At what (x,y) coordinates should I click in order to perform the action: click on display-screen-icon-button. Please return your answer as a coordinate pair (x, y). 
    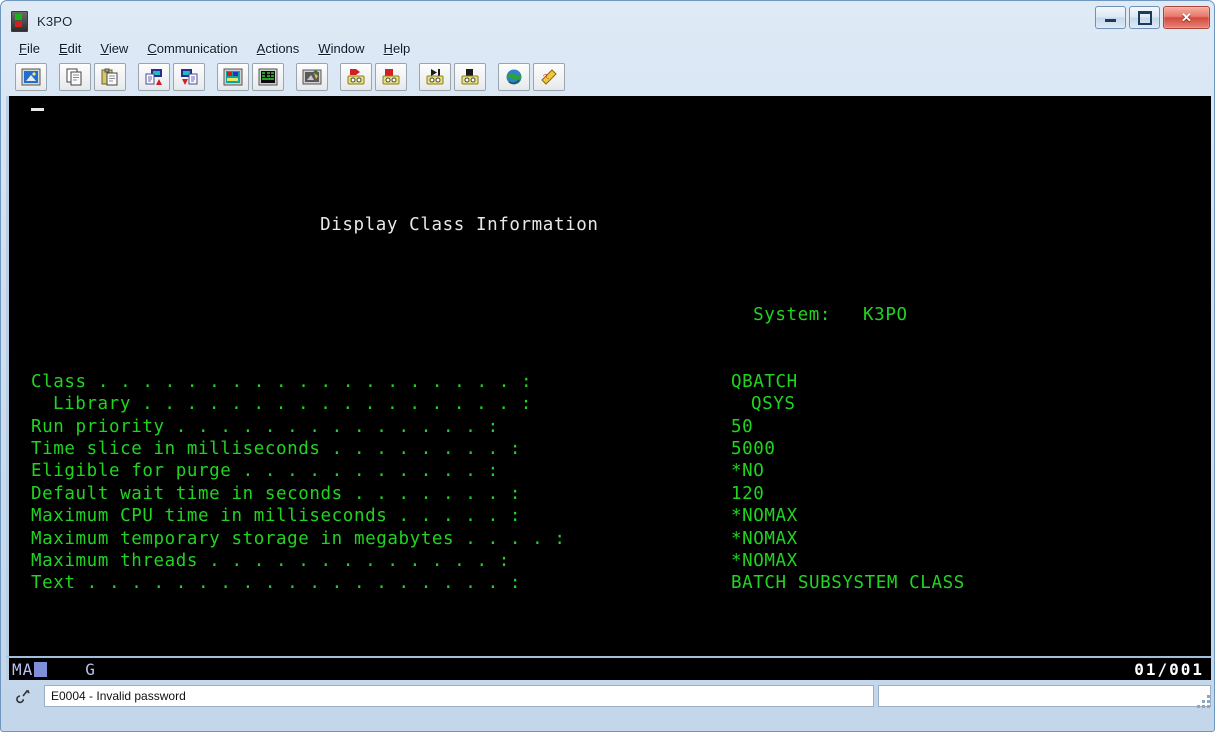
    Looking at the image, I should click on (31, 77).